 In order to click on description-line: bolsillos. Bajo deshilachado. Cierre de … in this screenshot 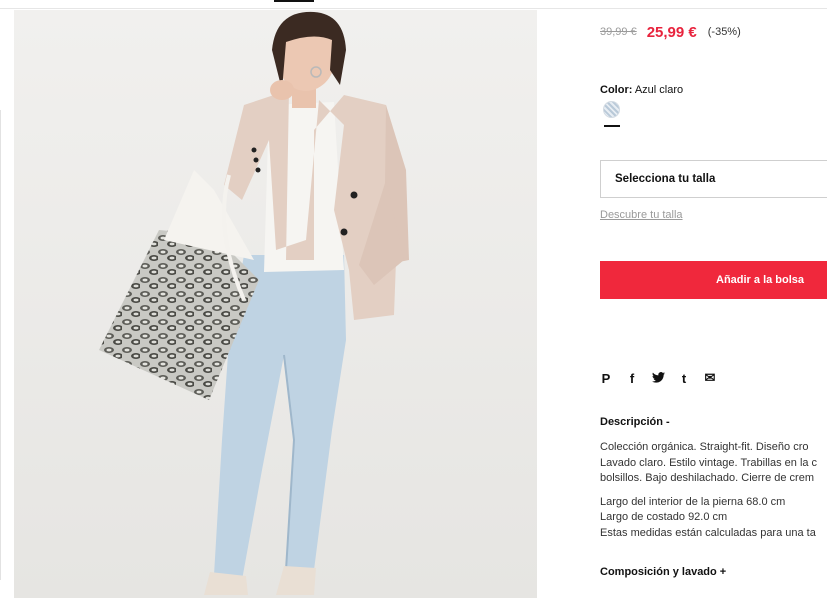, I will do `click(707, 478)`.